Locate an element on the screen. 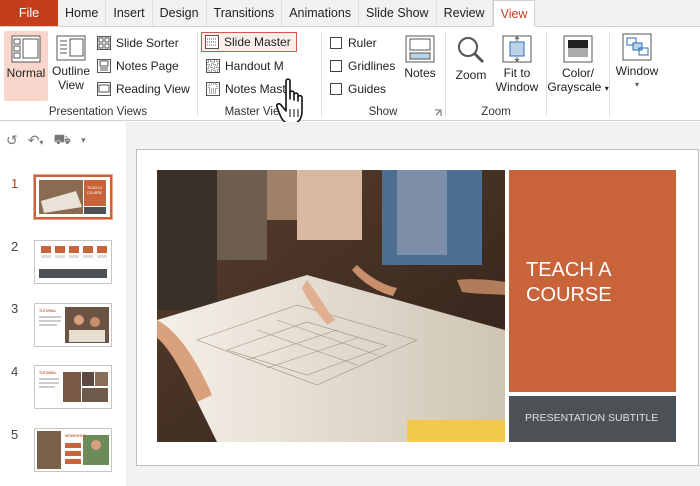 The height and width of the screenshot is (486, 700). tab-transitions: Transitions is located at coordinates (245, 13).